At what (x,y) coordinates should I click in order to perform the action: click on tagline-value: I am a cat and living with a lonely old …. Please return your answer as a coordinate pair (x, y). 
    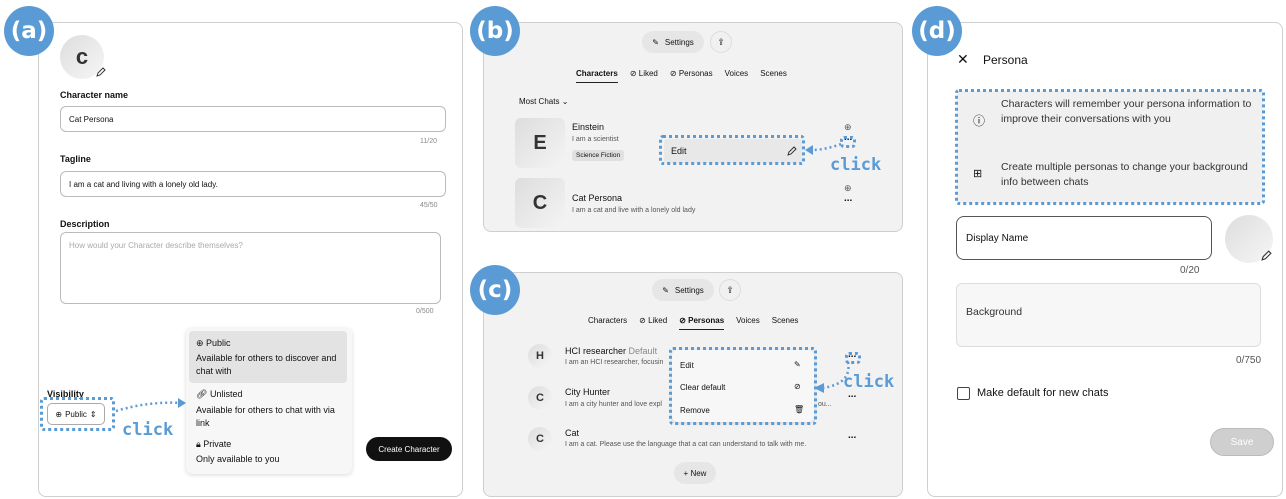
    Looking at the image, I should click on (143, 184).